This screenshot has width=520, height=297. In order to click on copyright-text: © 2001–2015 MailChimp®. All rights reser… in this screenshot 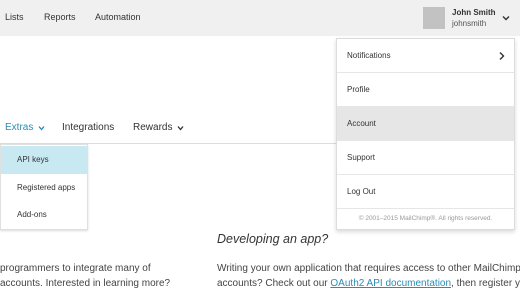, I will do `click(425, 218)`.